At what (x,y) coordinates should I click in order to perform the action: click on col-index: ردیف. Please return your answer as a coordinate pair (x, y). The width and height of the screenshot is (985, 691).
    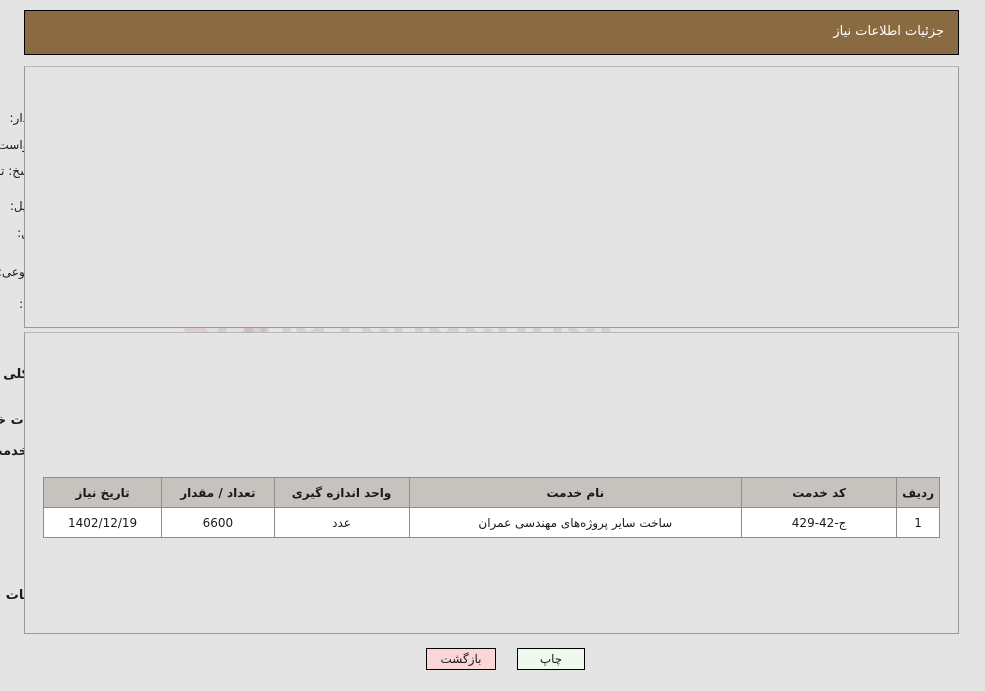
    Looking at the image, I should click on (919, 492).